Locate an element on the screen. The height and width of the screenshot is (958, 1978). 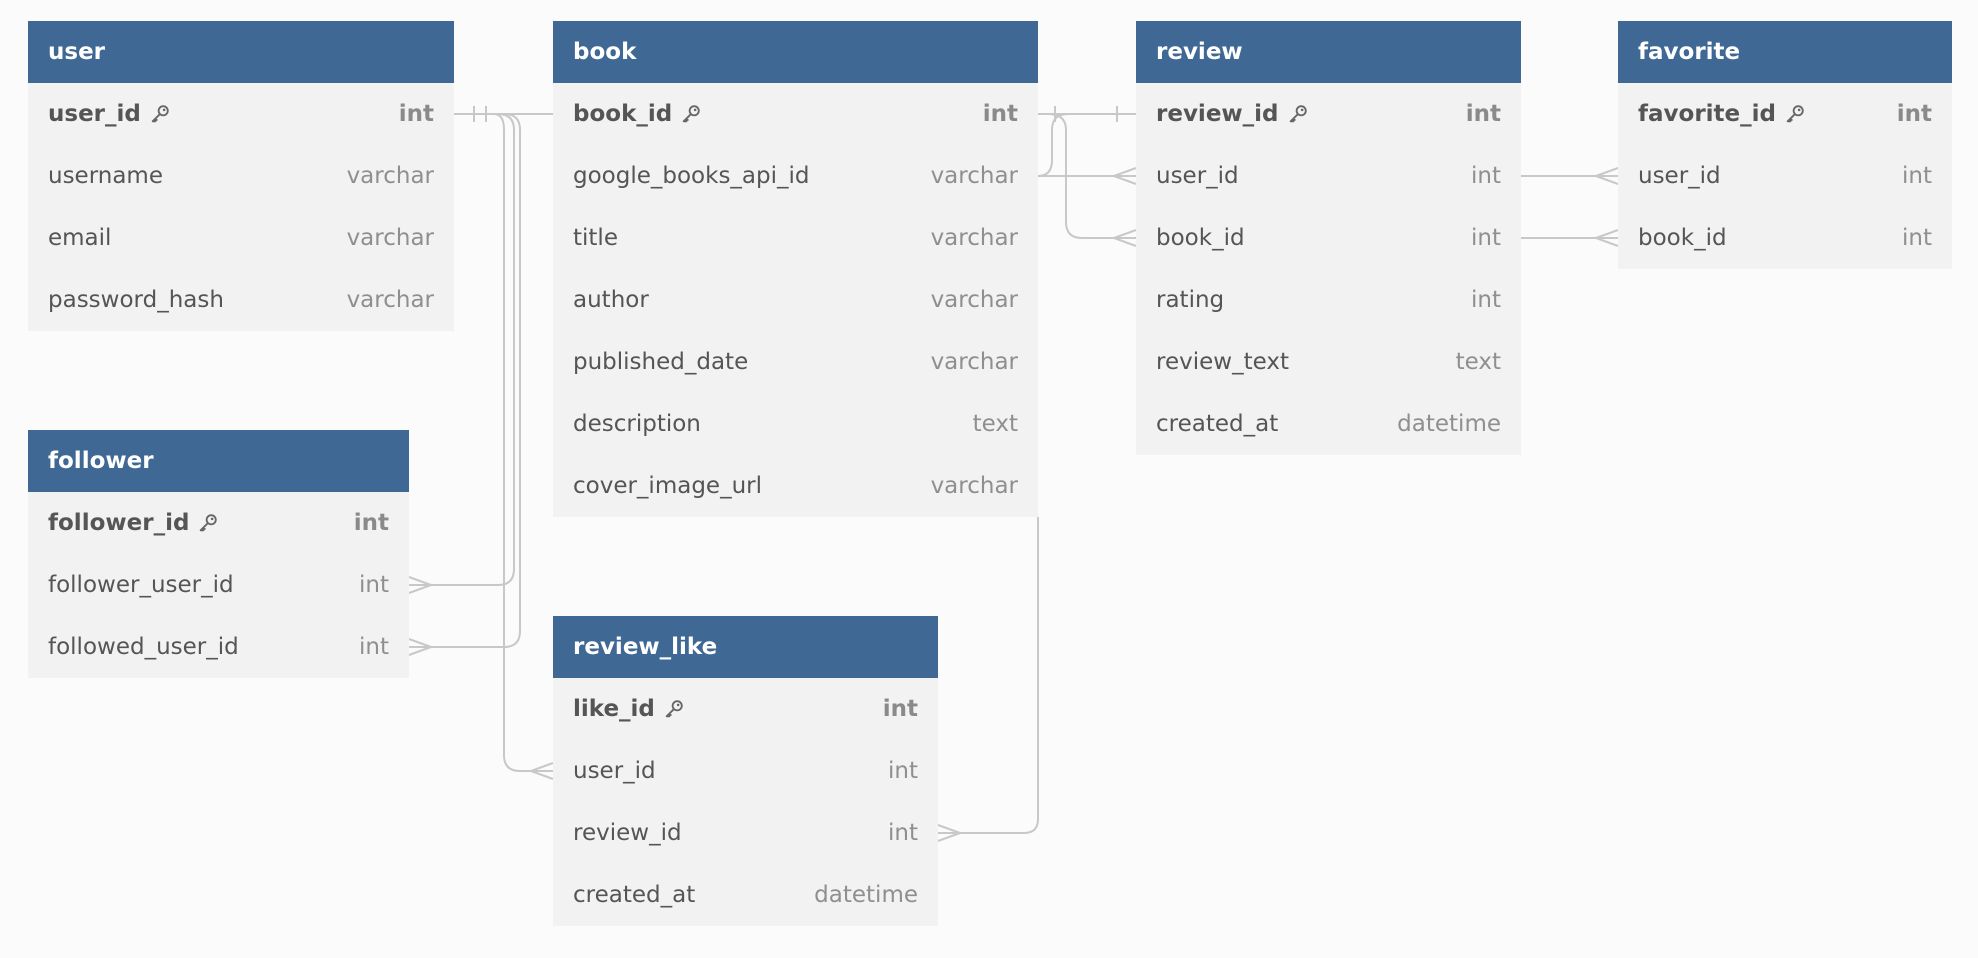
primary-key-field-row: book_id int is located at coordinates (795, 114).